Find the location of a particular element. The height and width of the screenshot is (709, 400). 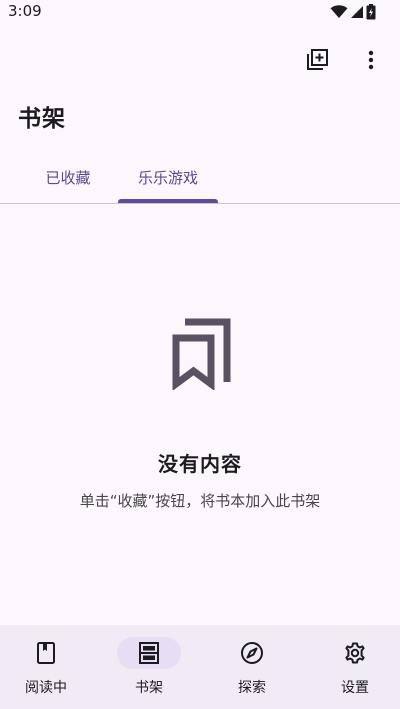

status-time: 3:09 is located at coordinates (25, 11).